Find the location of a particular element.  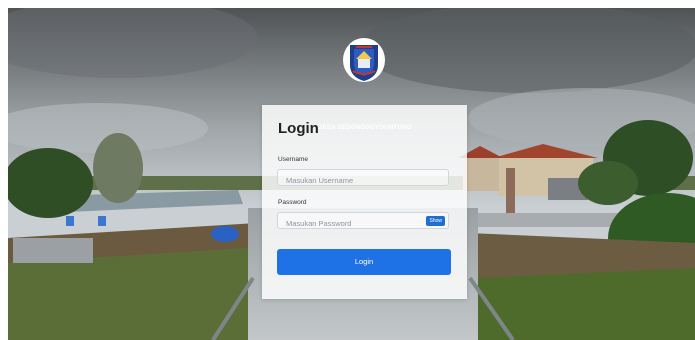

password-field-box: Show is located at coordinates (363, 221).